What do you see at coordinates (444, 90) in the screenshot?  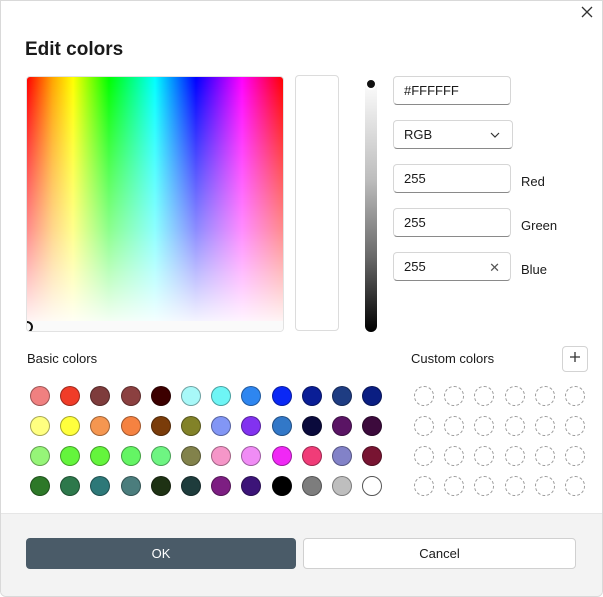 I see `hex-input` at bounding box center [444, 90].